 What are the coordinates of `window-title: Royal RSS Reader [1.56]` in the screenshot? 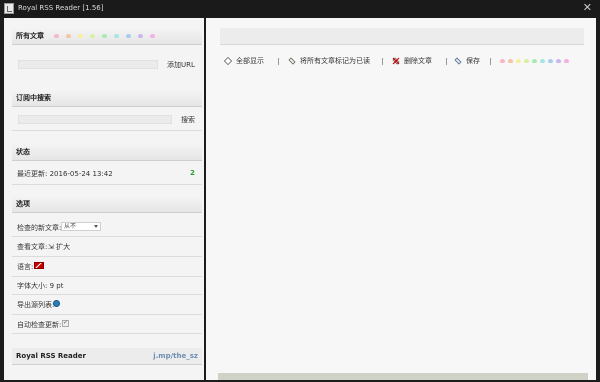 It's located at (61, 8).